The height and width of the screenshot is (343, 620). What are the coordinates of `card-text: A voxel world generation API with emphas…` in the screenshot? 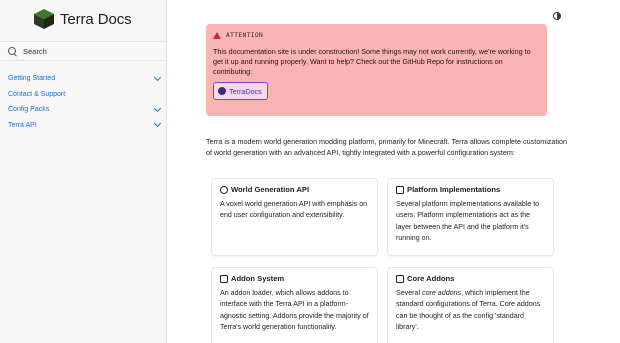 It's located at (294, 210).